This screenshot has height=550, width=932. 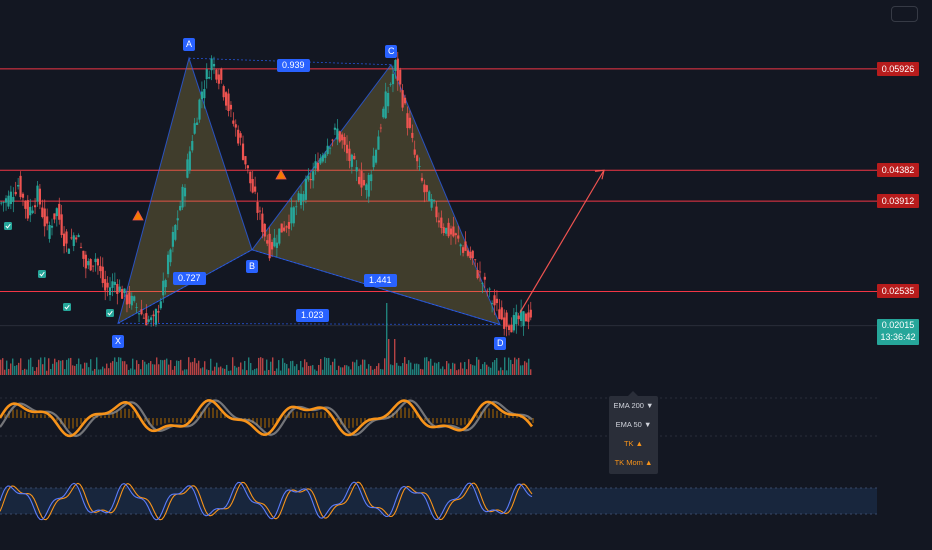 What do you see at coordinates (281, 174) in the screenshot?
I see `warning-icon` at bounding box center [281, 174].